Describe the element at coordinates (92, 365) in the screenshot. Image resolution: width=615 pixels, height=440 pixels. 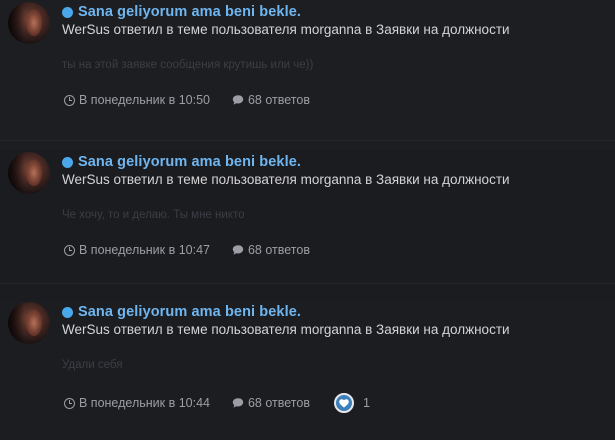
I see `post-snippet: Удали себя` at that location.